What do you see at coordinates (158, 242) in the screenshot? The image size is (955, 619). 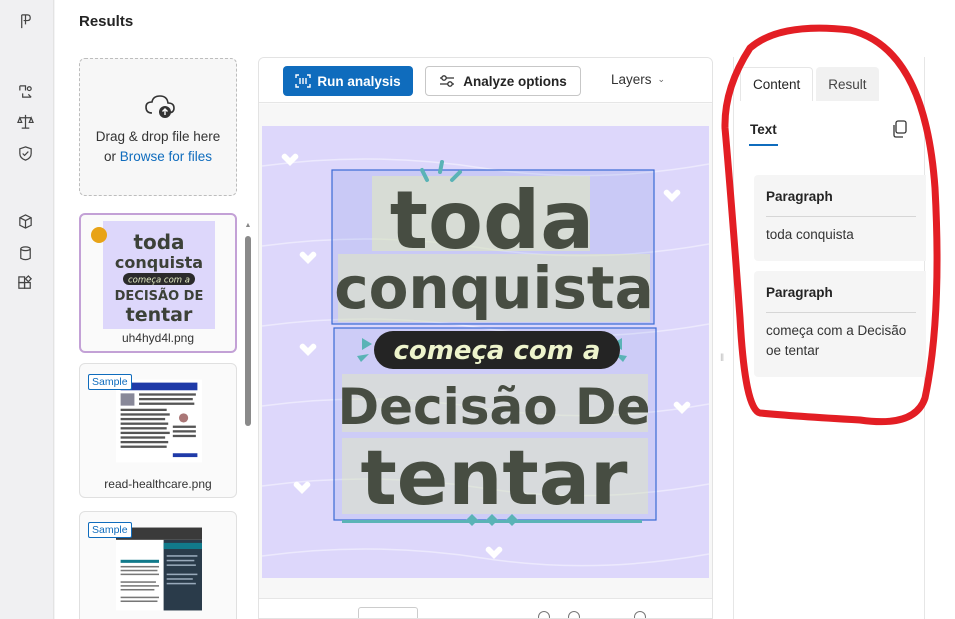 I see `svg-text: toda` at bounding box center [158, 242].